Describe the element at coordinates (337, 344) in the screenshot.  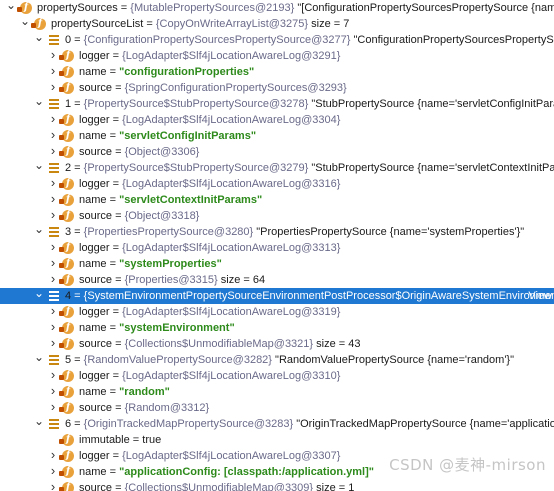
I see `value-description: size = 43` at that location.